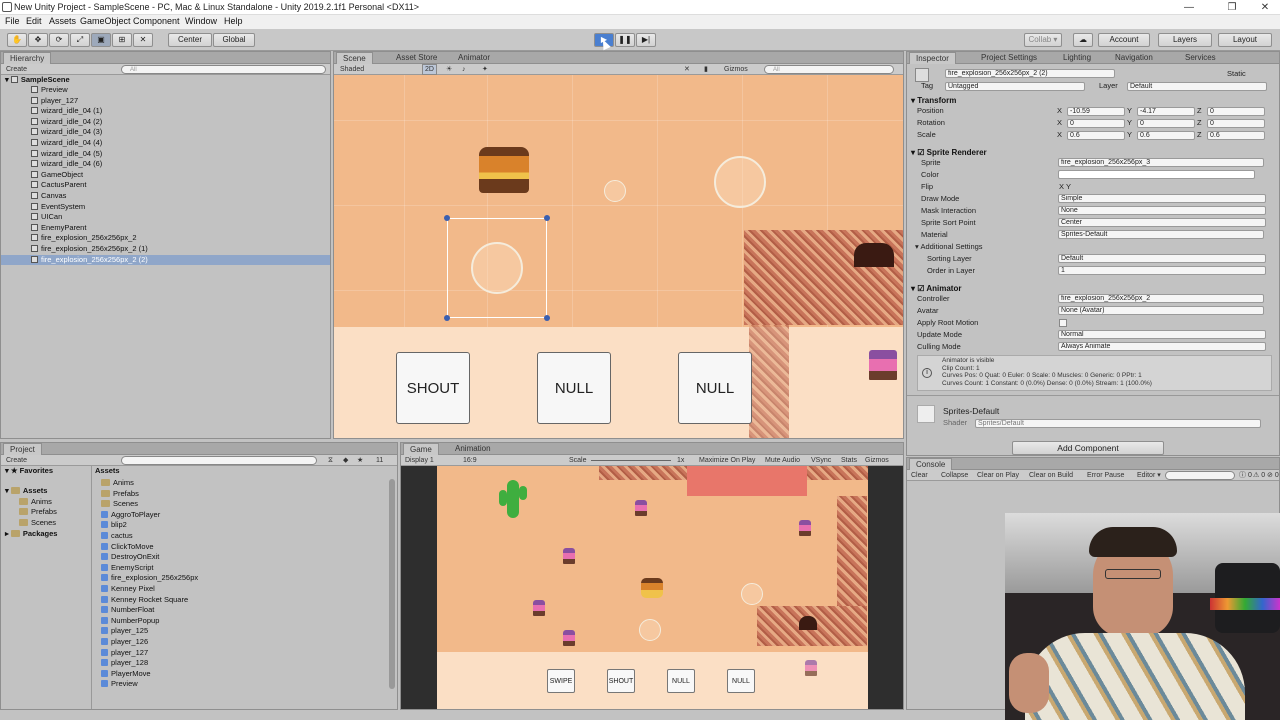 The height and width of the screenshot is (720, 1280). Describe the element at coordinates (66, 154) in the screenshot. I see `hierarchy-item: wizard_idle_04 (5)` at that location.